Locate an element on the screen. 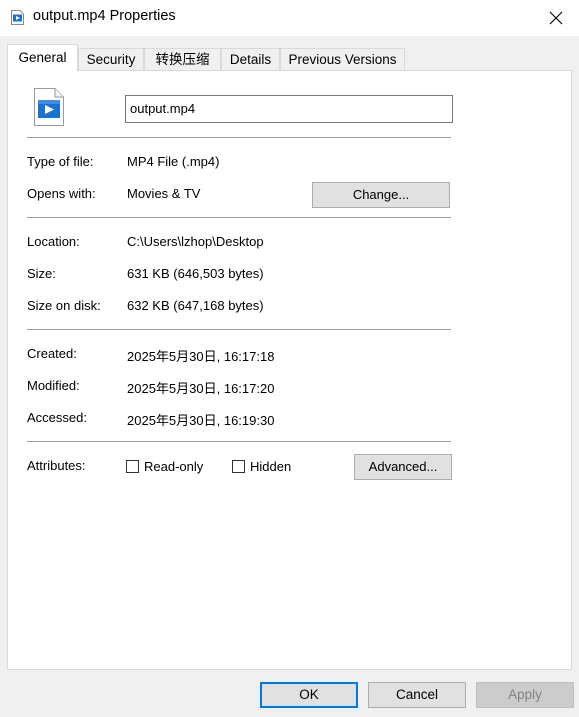  size-on-disk-value: 632 KB (647,168 bytes) is located at coordinates (195, 305).